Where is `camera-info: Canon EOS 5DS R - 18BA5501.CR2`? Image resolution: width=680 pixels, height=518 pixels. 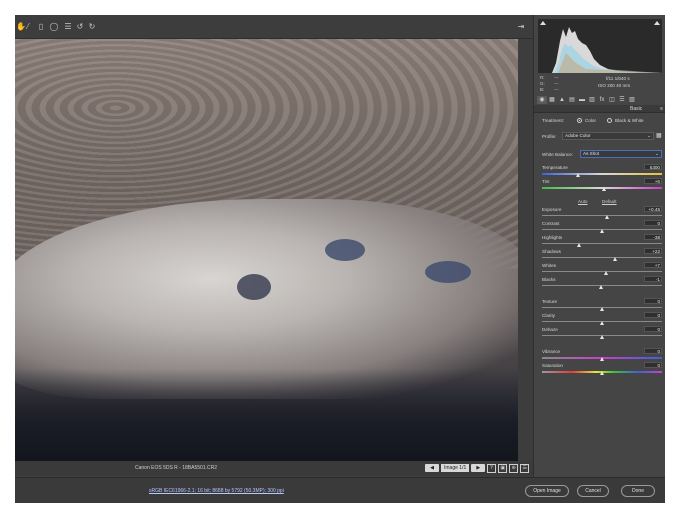
camera-info: Canon EOS 5DS R - 18BA5501.CR2 is located at coordinates (176, 468).